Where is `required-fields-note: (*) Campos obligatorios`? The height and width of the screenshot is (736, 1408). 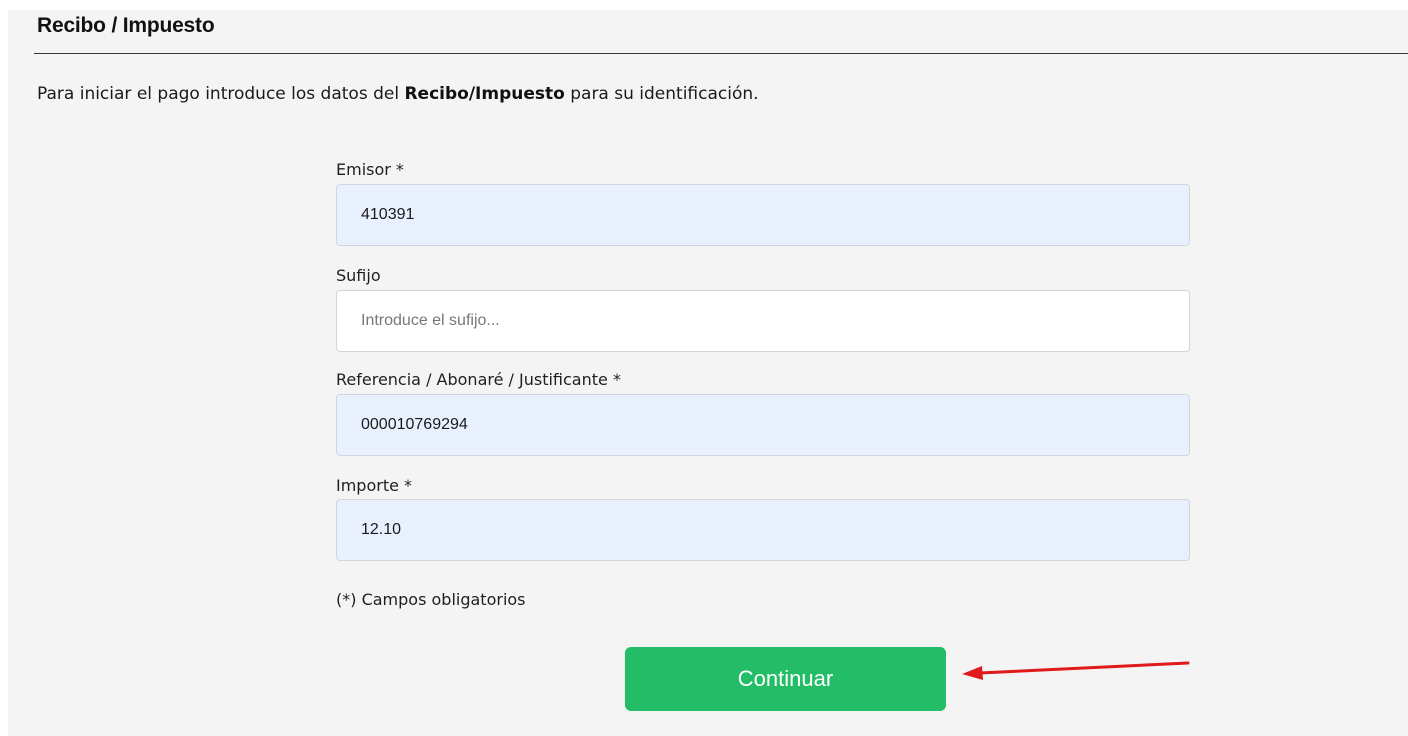
required-fields-note: (*) Campos obligatorios is located at coordinates (431, 599).